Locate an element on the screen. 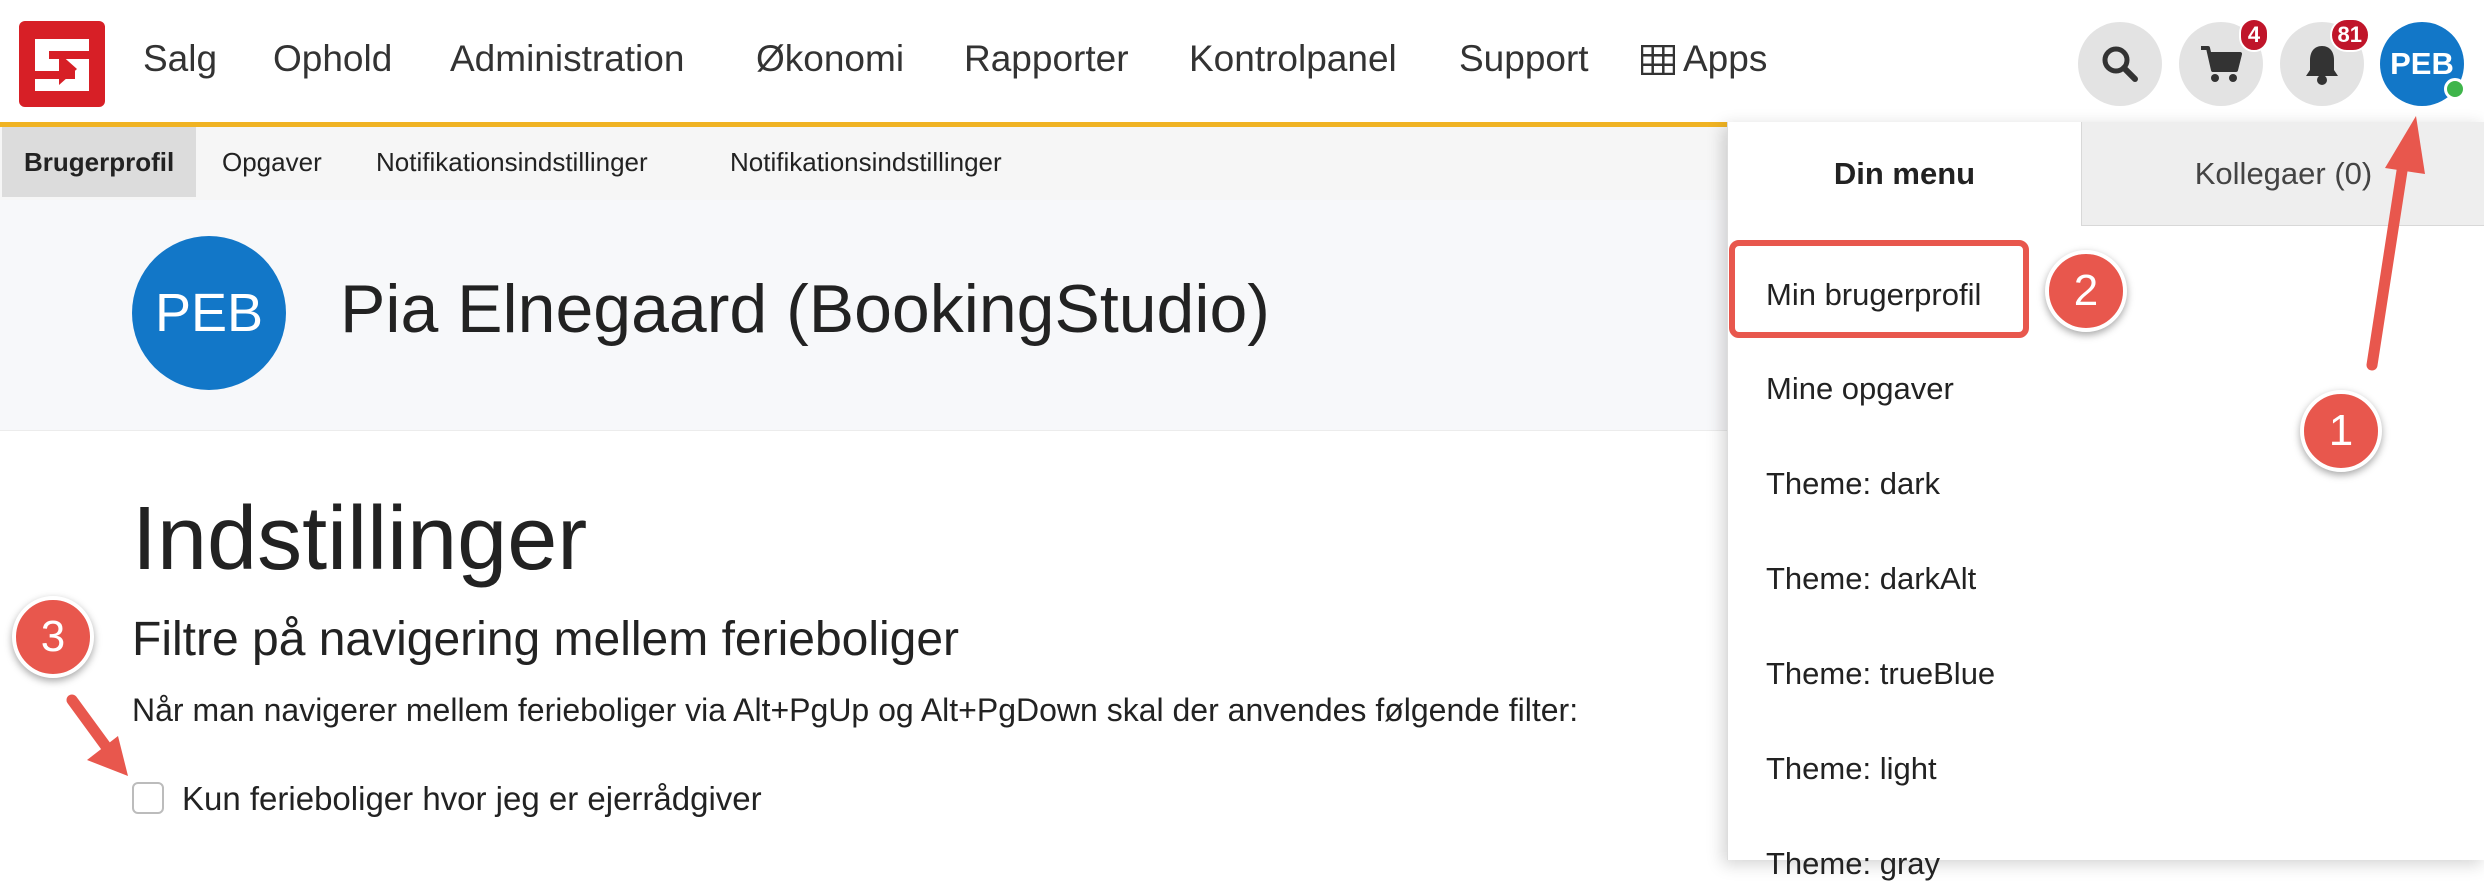 The width and height of the screenshot is (2484, 882). nav-okonomi: Økonomi is located at coordinates (830, 59).